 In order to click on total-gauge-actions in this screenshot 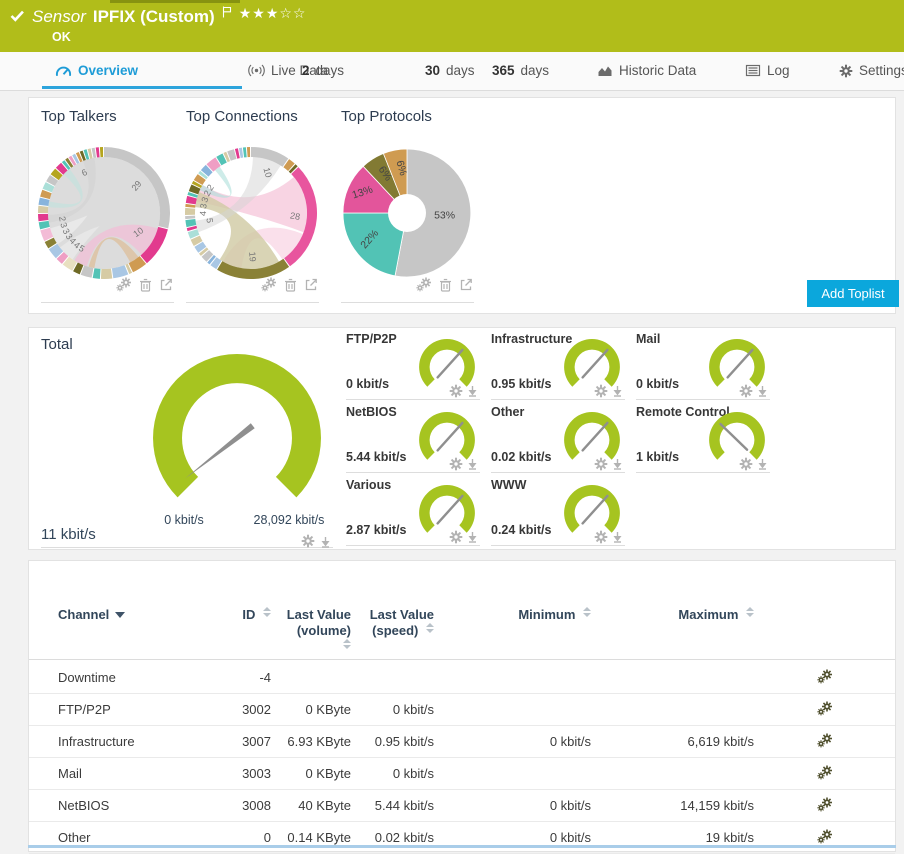, I will do `click(316, 543)`.